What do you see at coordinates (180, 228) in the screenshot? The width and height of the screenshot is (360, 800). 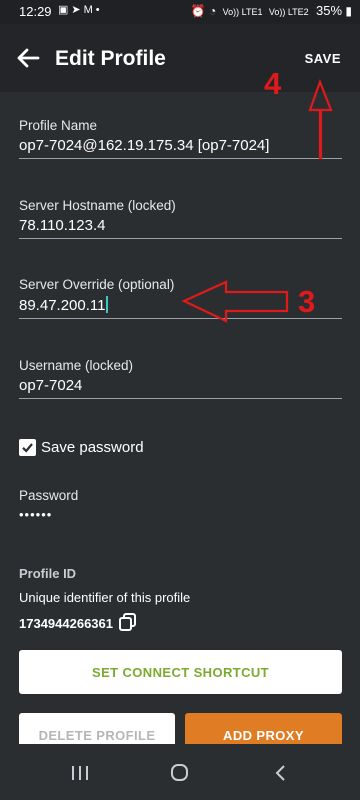 I see `server-hostname-input: 78.110.123.4` at bounding box center [180, 228].